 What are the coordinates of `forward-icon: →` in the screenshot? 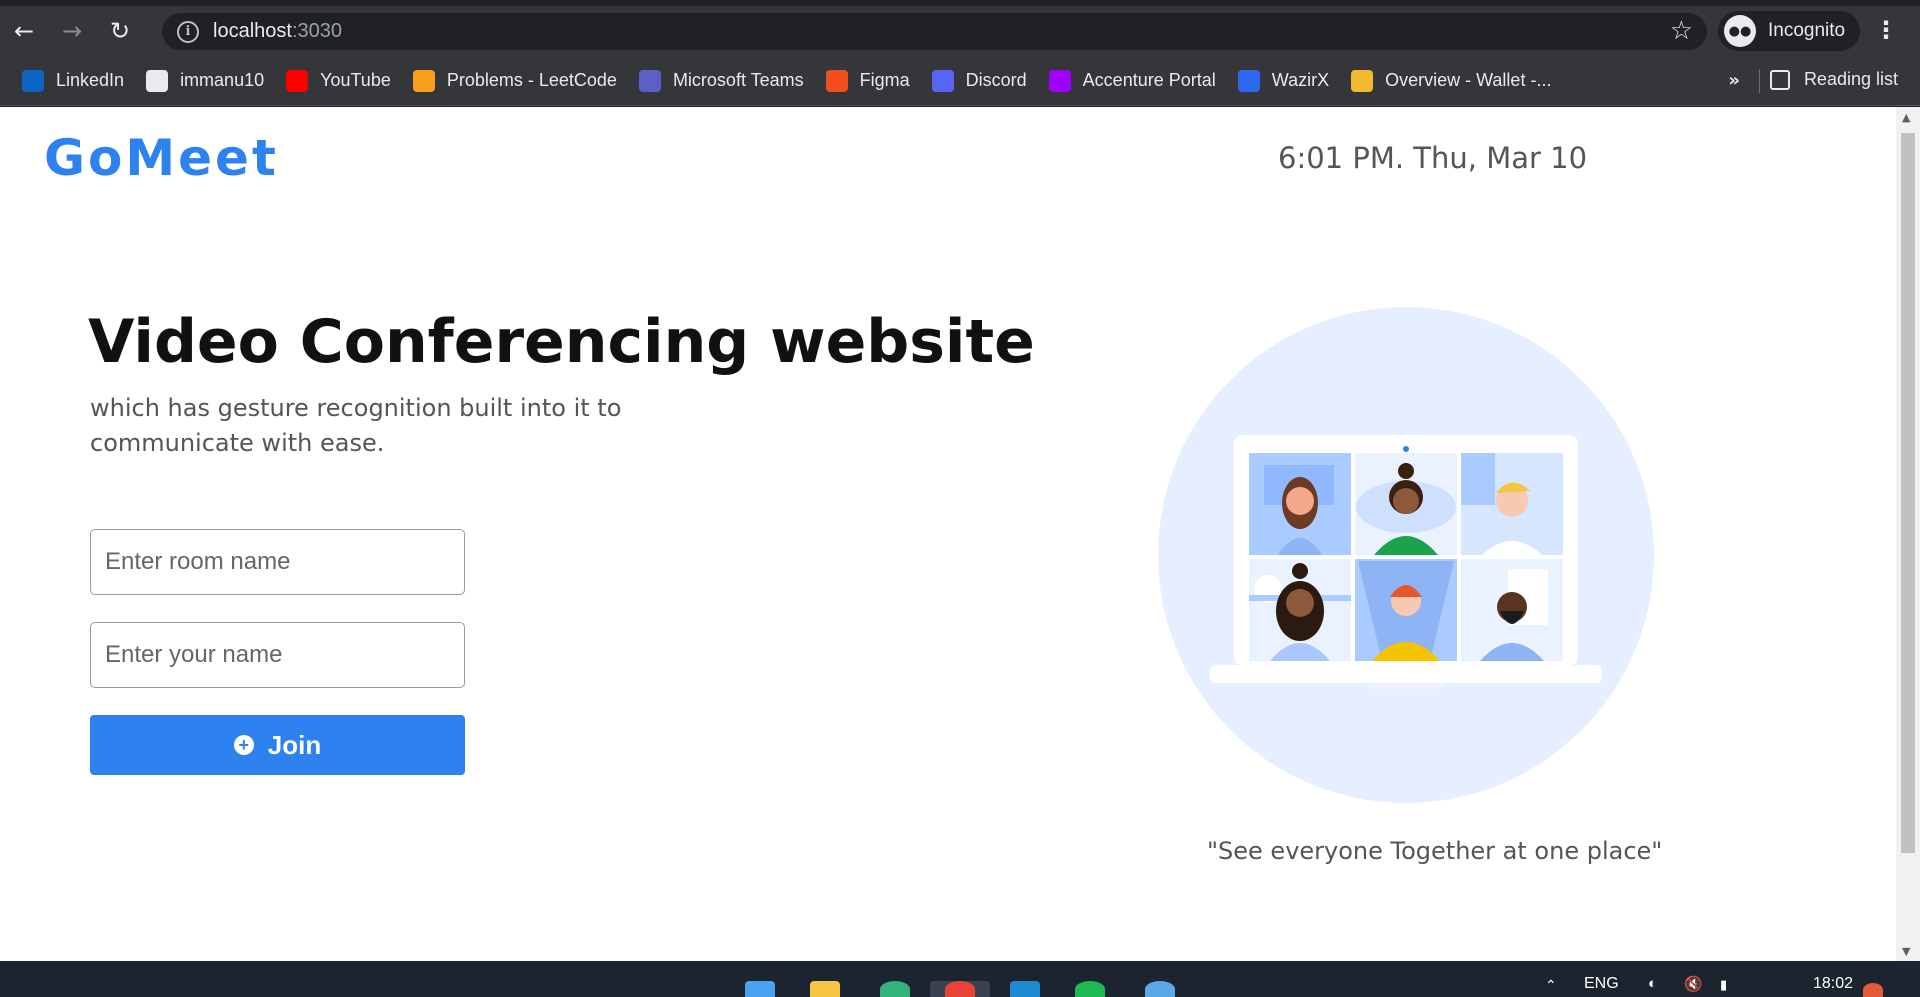 It's located at (72, 31).